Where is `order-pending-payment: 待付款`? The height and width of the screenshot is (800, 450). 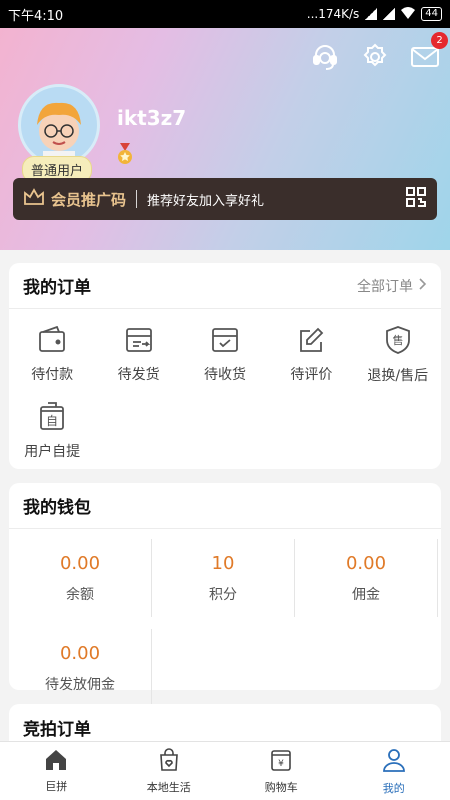
order-pending-payment: 待付款 is located at coordinates (52, 355).